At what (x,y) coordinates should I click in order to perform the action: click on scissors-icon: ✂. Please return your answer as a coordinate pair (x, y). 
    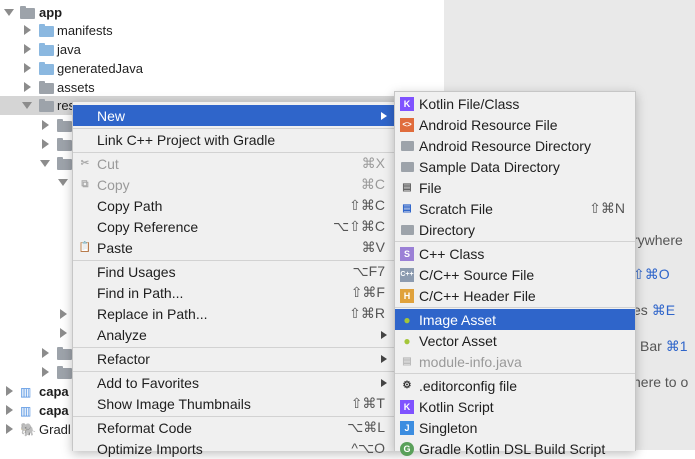
    Looking at the image, I should click on (85, 163).